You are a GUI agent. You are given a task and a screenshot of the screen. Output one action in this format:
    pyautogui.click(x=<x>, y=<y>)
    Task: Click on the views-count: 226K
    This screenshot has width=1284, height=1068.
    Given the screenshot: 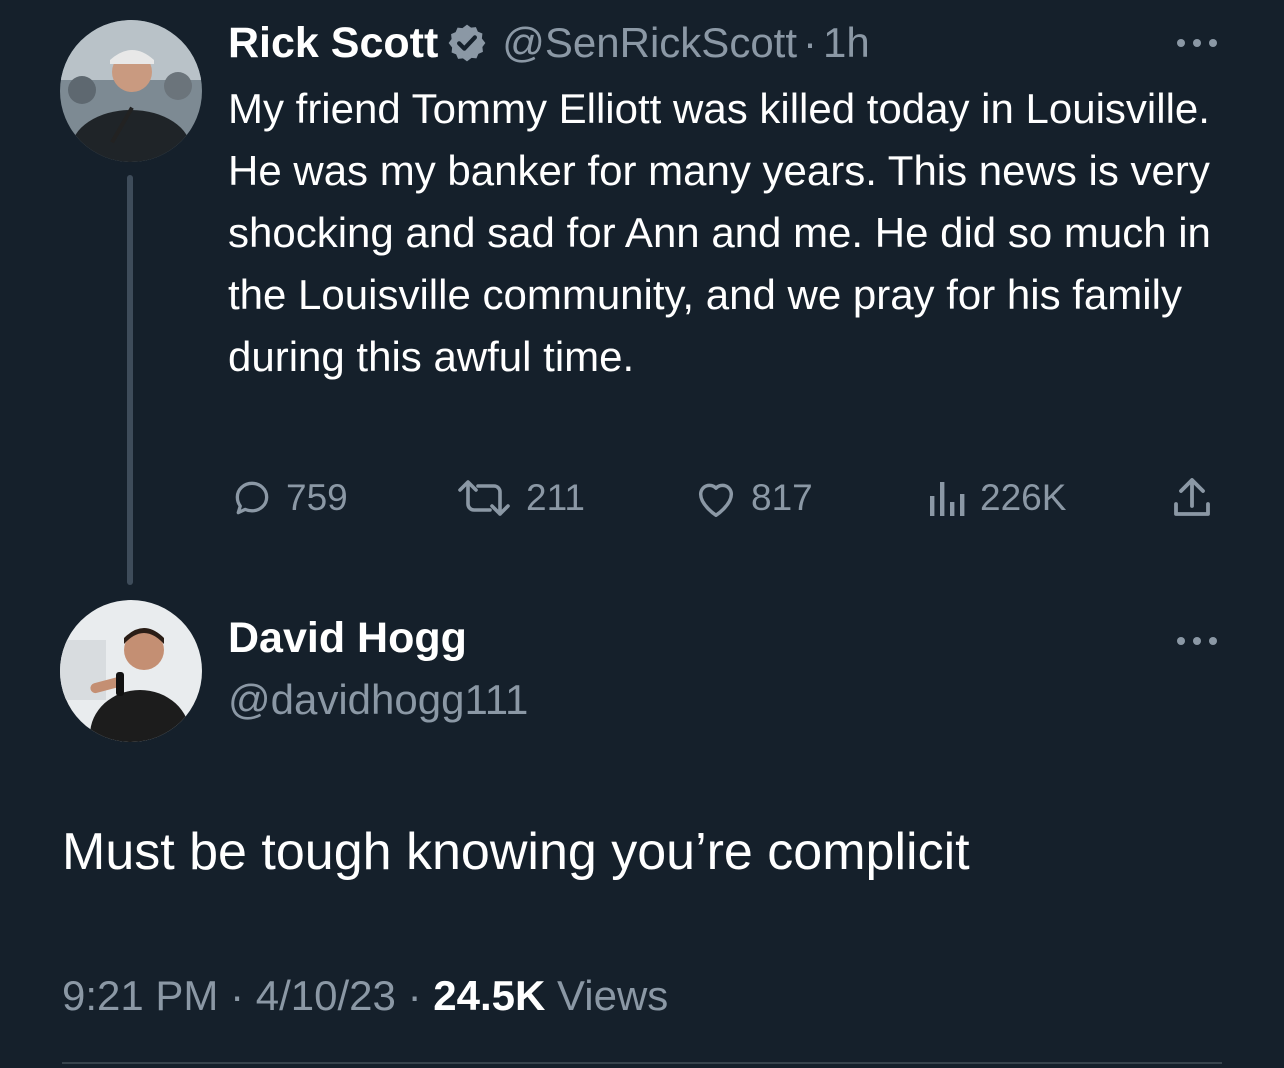 What is the action you would take?
    pyautogui.click(x=1023, y=497)
    